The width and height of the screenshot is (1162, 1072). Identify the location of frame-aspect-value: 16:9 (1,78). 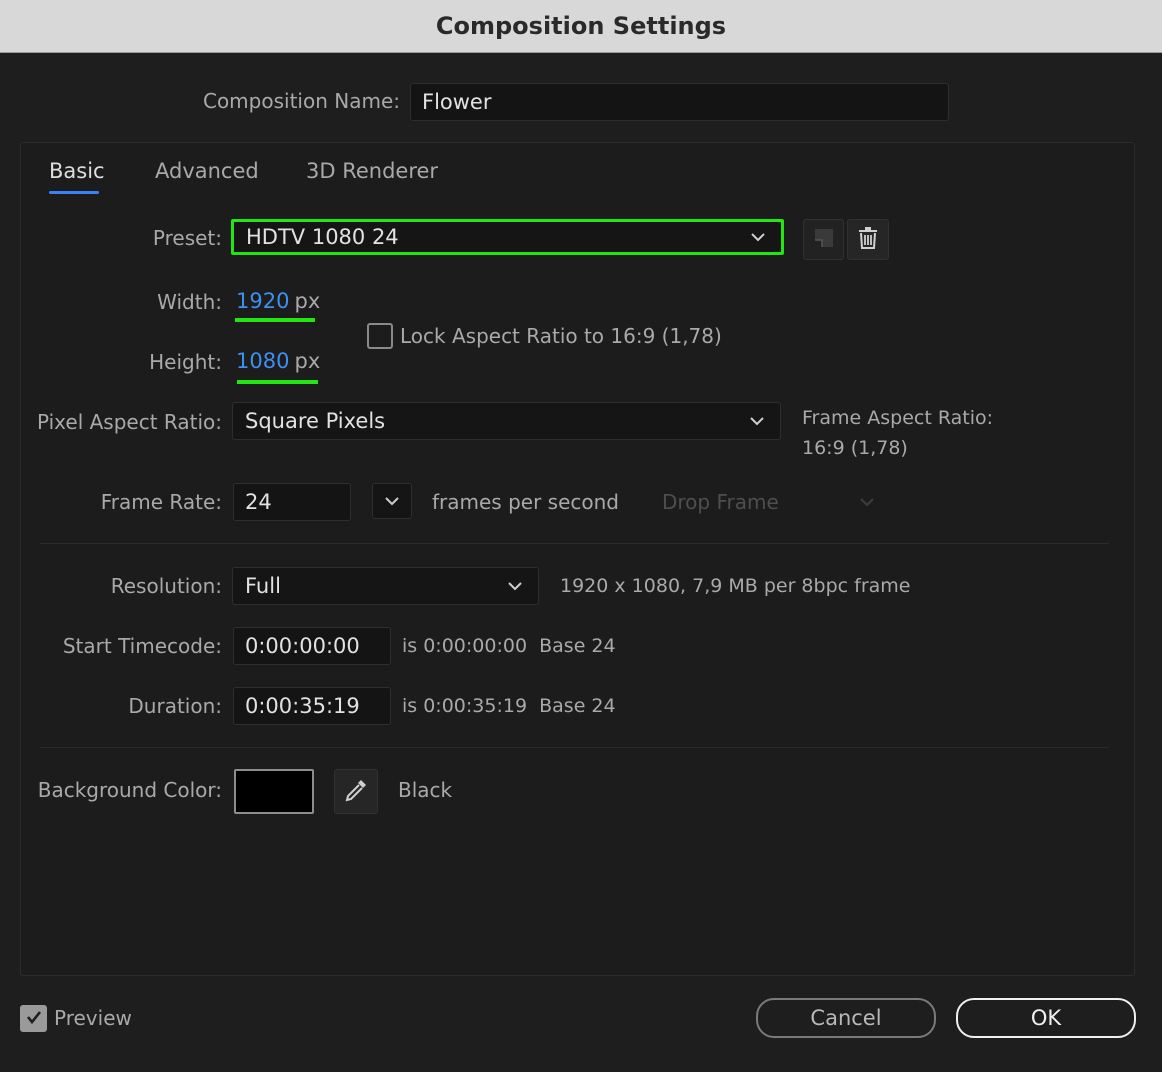
(855, 448).